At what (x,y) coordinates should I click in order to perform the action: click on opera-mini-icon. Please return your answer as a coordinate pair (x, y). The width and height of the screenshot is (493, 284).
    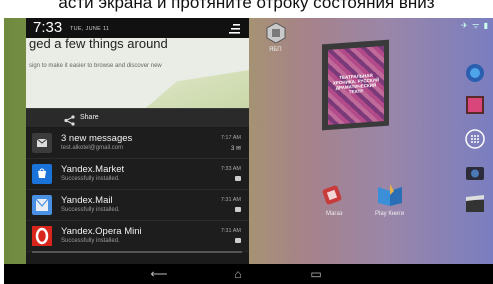
    Looking at the image, I should click on (42, 236).